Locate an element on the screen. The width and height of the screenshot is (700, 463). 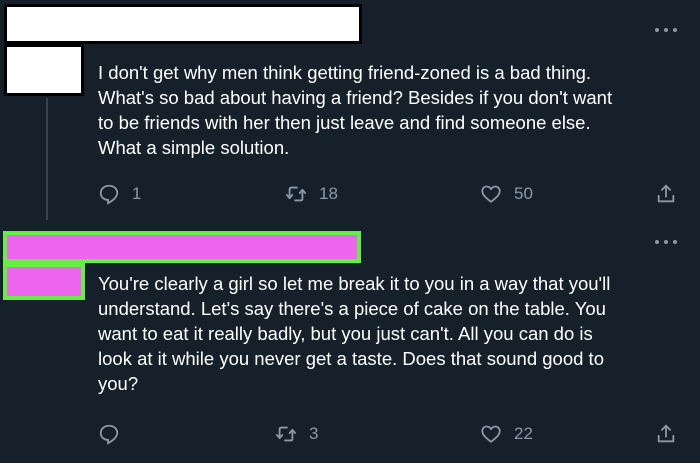
like-button: 22 is located at coordinates (506, 434).